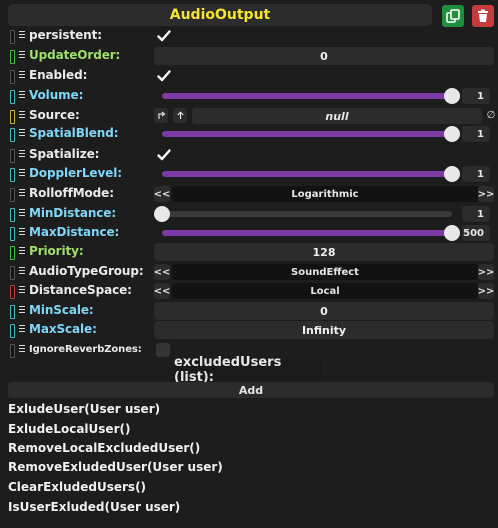 This screenshot has height=528, width=498. Describe the element at coordinates (248, 370) in the screenshot. I see `excluded-users-list-title: excludedUsers (list):` at that location.